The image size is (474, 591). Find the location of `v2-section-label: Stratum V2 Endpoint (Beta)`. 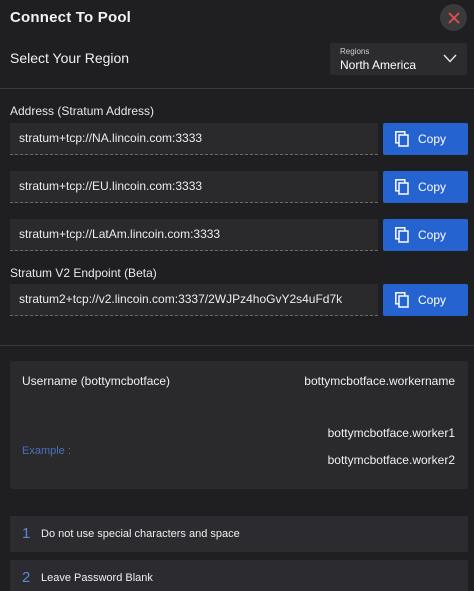

v2-section-label: Stratum V2 Endpoint (Beta) is located at coordinates (83, 273).